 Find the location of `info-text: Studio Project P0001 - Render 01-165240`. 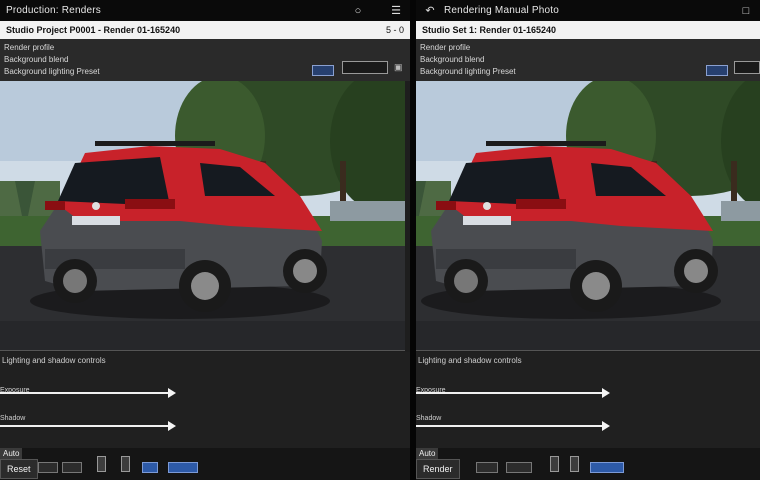

info-text: Studio Project P0001 - Render 01-165240 is located at coordinates (93, 30).